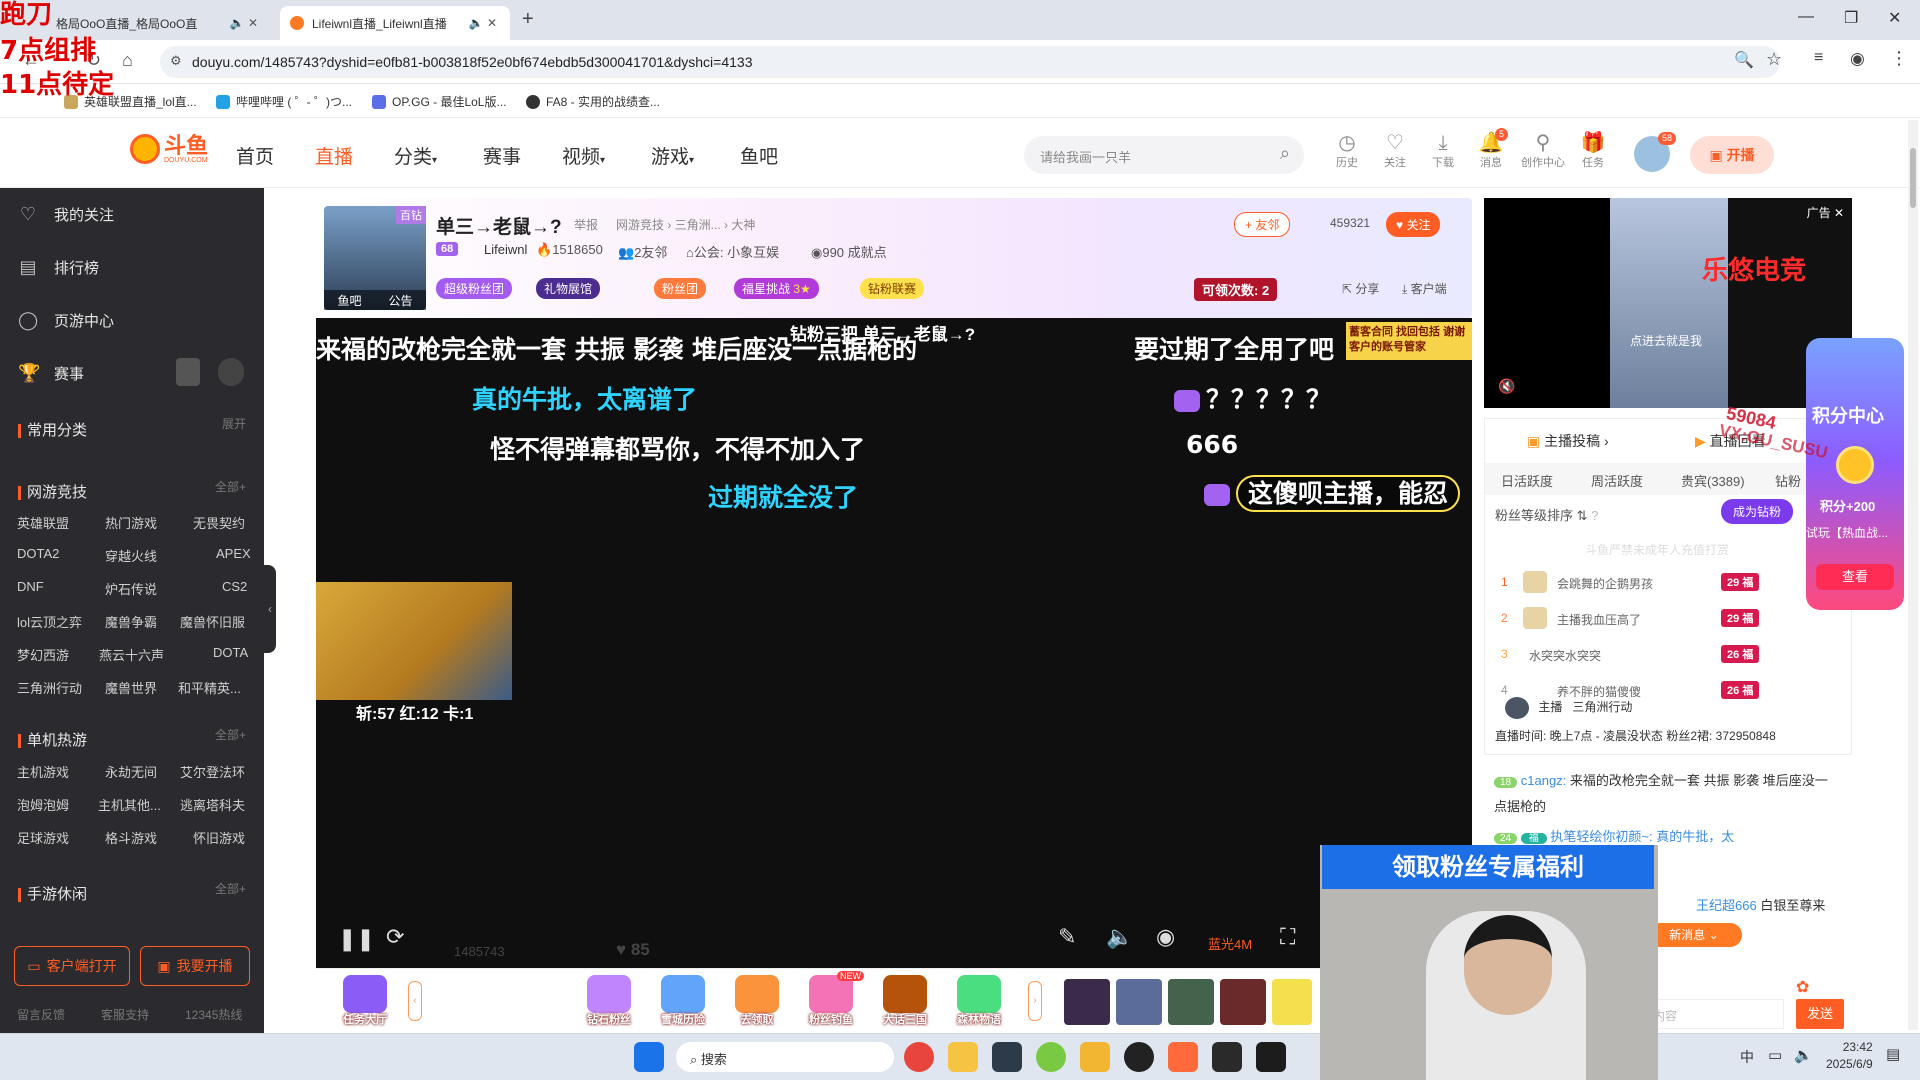 The width and height of the screenshot is (1920, 1080). I want to click on creator-button: ⚲ 创作中心, so click(1543, 151).